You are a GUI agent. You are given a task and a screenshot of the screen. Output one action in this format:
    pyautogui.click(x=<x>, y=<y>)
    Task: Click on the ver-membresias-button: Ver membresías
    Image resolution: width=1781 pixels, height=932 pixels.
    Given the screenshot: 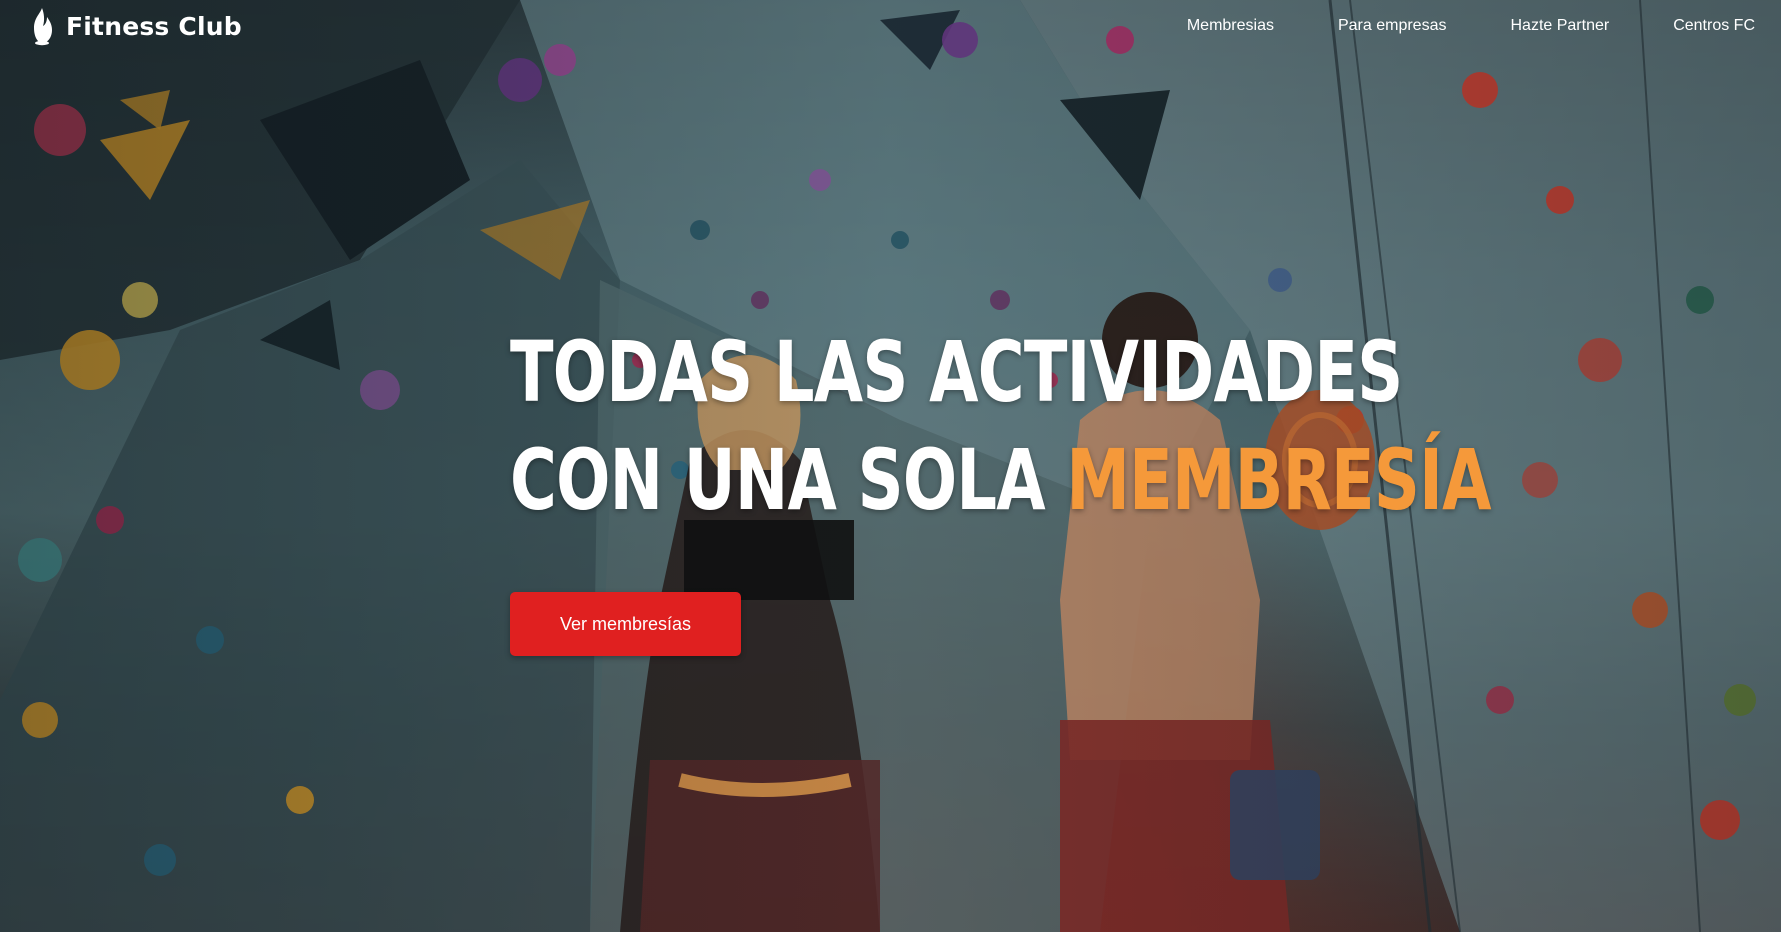 What is the action you would take?
    pyautogui.click(x=625, y=624)
    